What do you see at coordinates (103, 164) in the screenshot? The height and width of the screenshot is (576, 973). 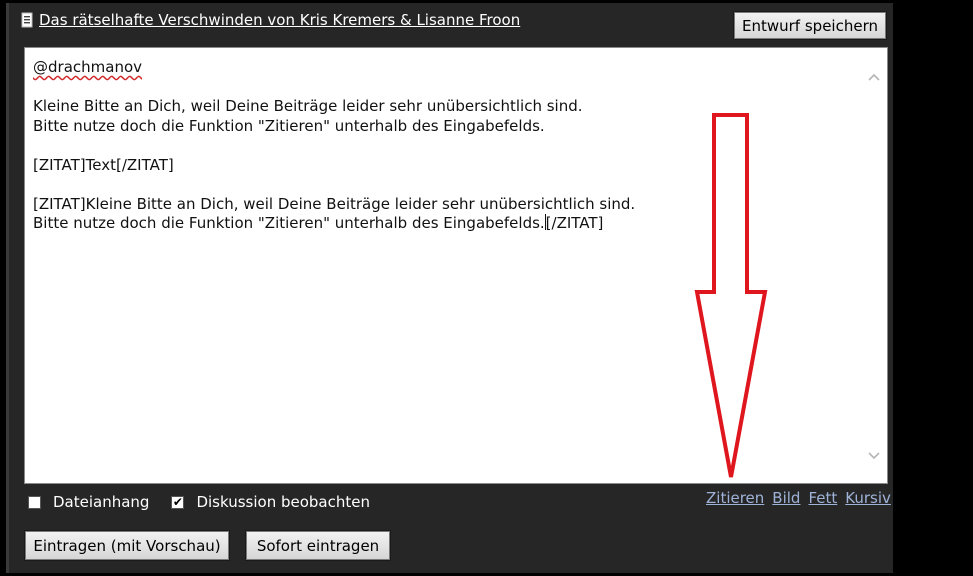 I see `message-line: [ZITAT]Text[/ZITAT]` at bounding box center [103, 164].